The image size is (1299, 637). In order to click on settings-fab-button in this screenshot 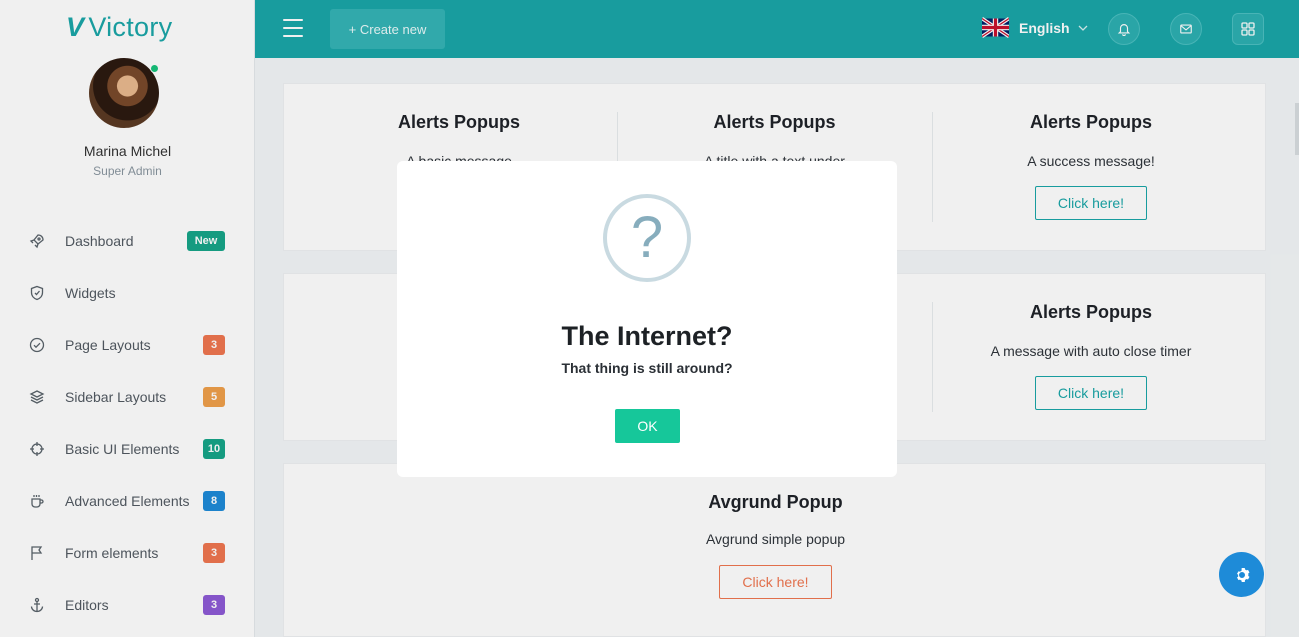, I will do `click(1241, 574)`.